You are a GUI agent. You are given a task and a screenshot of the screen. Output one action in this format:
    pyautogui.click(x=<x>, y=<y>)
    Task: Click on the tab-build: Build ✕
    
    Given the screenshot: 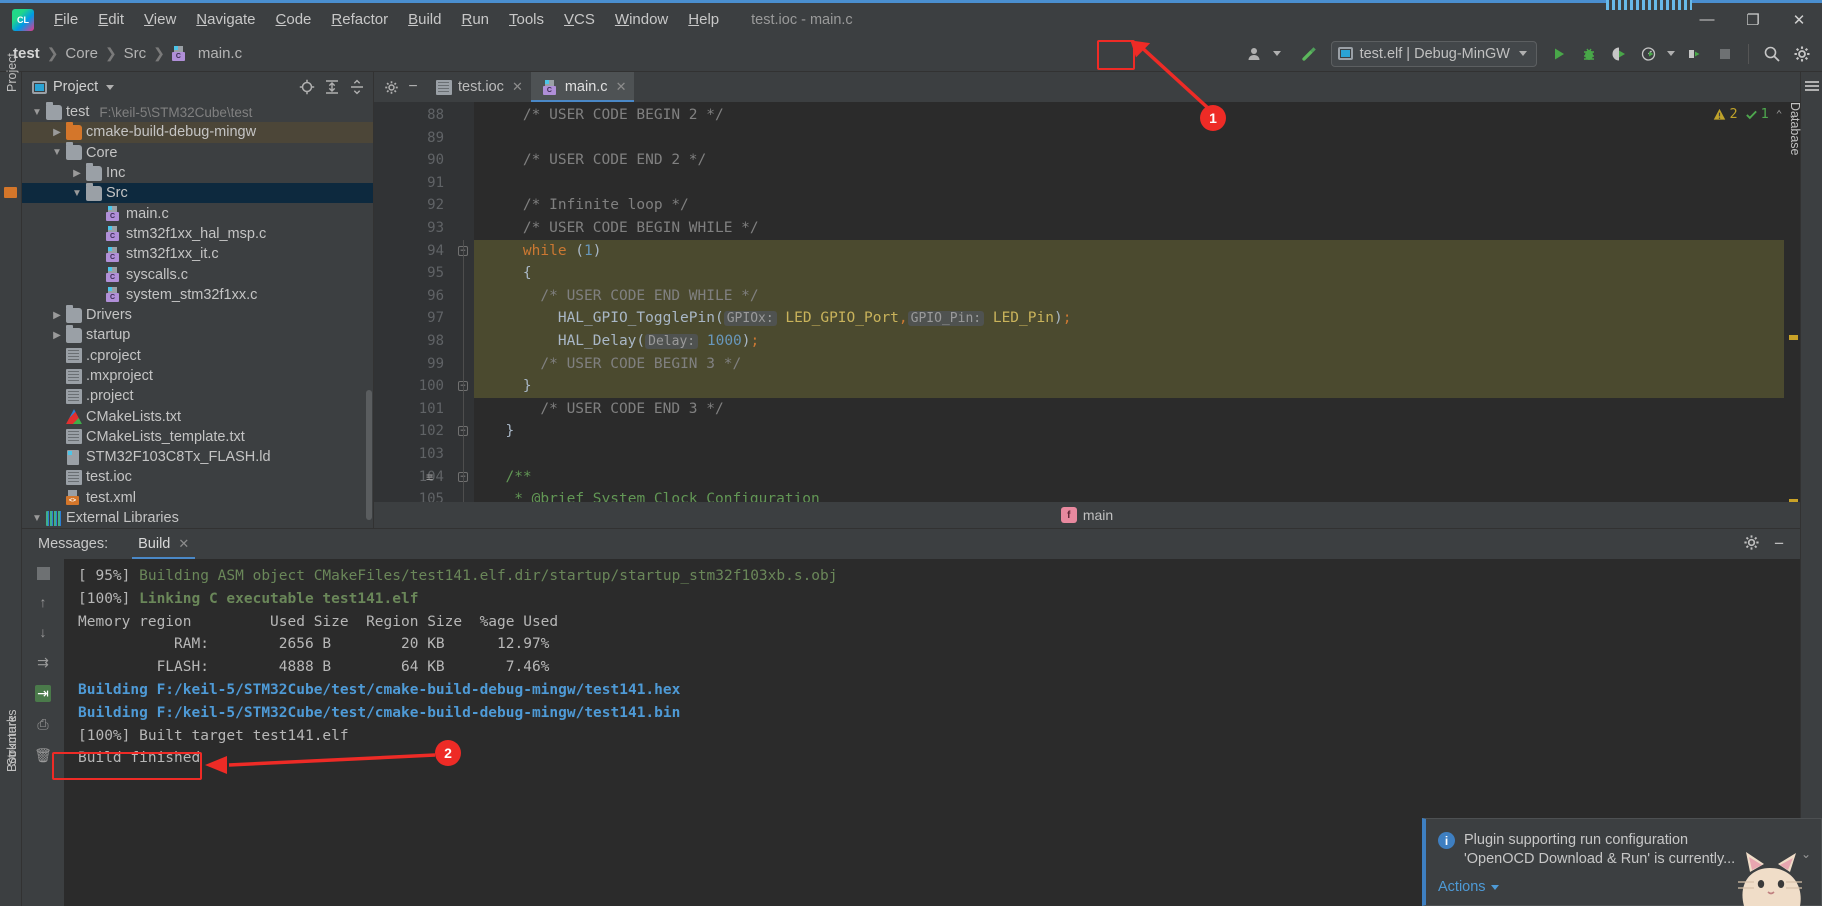 What is the action you would take?
    pyautogui.click(x=163, y=544)
    